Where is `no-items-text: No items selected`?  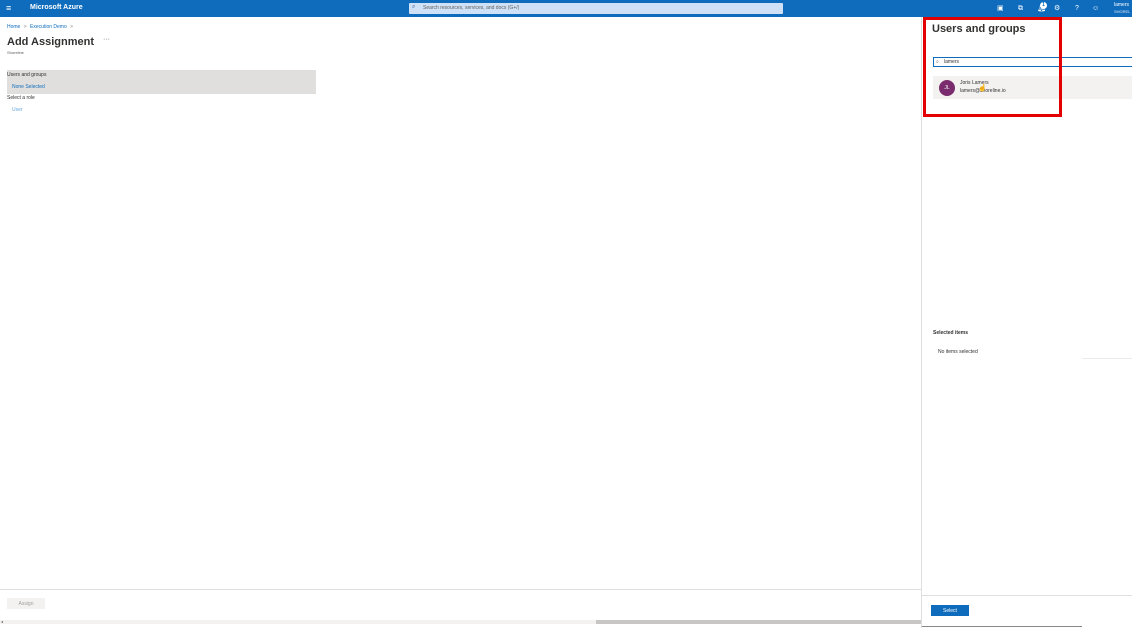 no-items-text: No items selected is located at coordinates (958, 352).